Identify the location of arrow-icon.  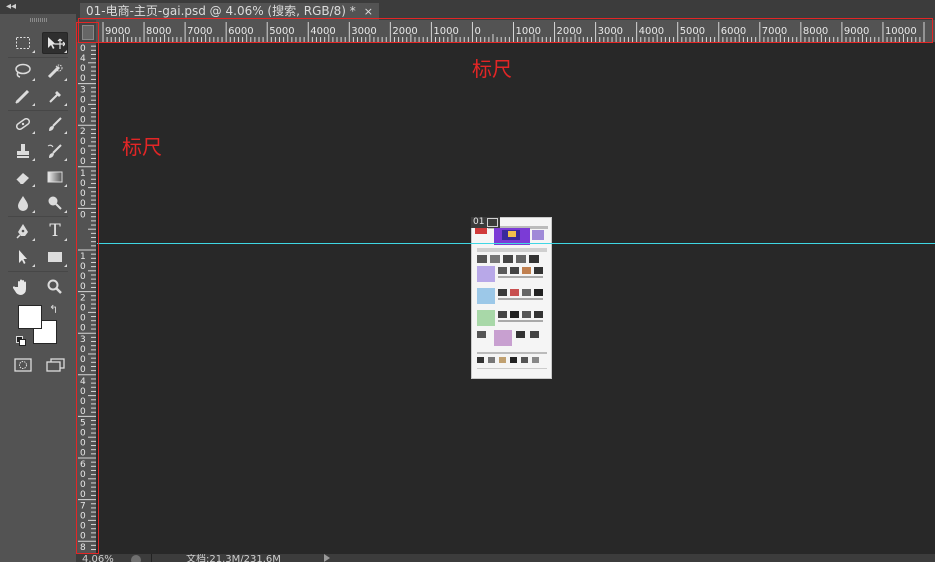
(23, 257).